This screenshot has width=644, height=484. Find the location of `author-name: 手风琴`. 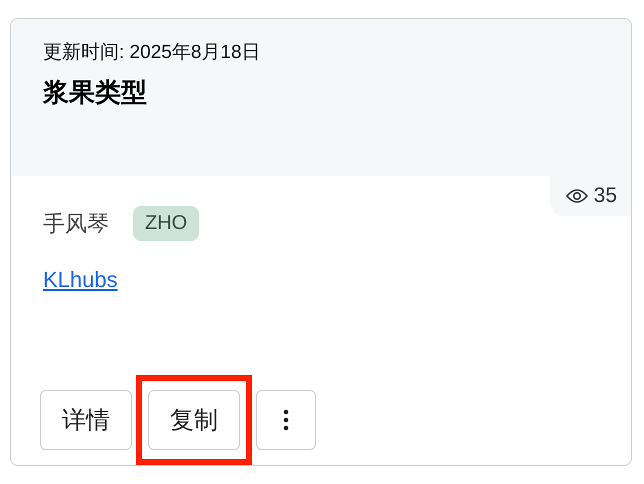

author-name: 手风琴 is located at coordinates (76, 224).